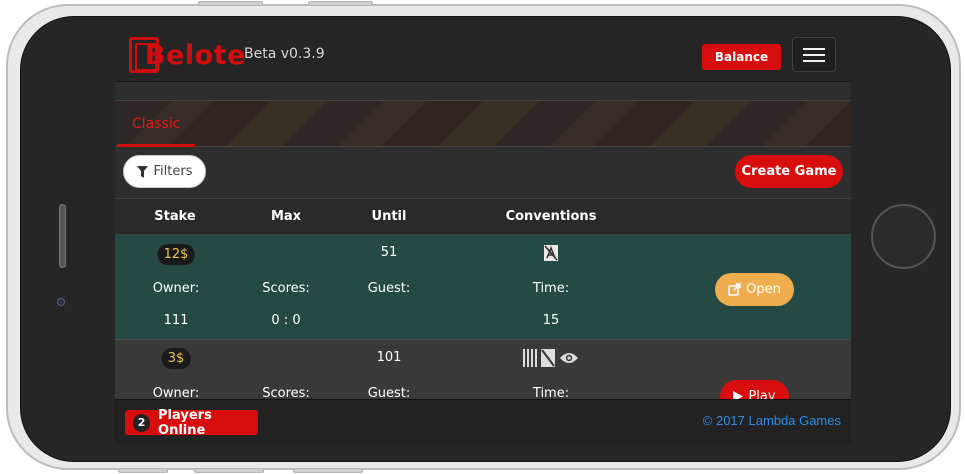 This screenshot has height=474, width=965. I want to click on time-label: Time:, so click(551, 288).